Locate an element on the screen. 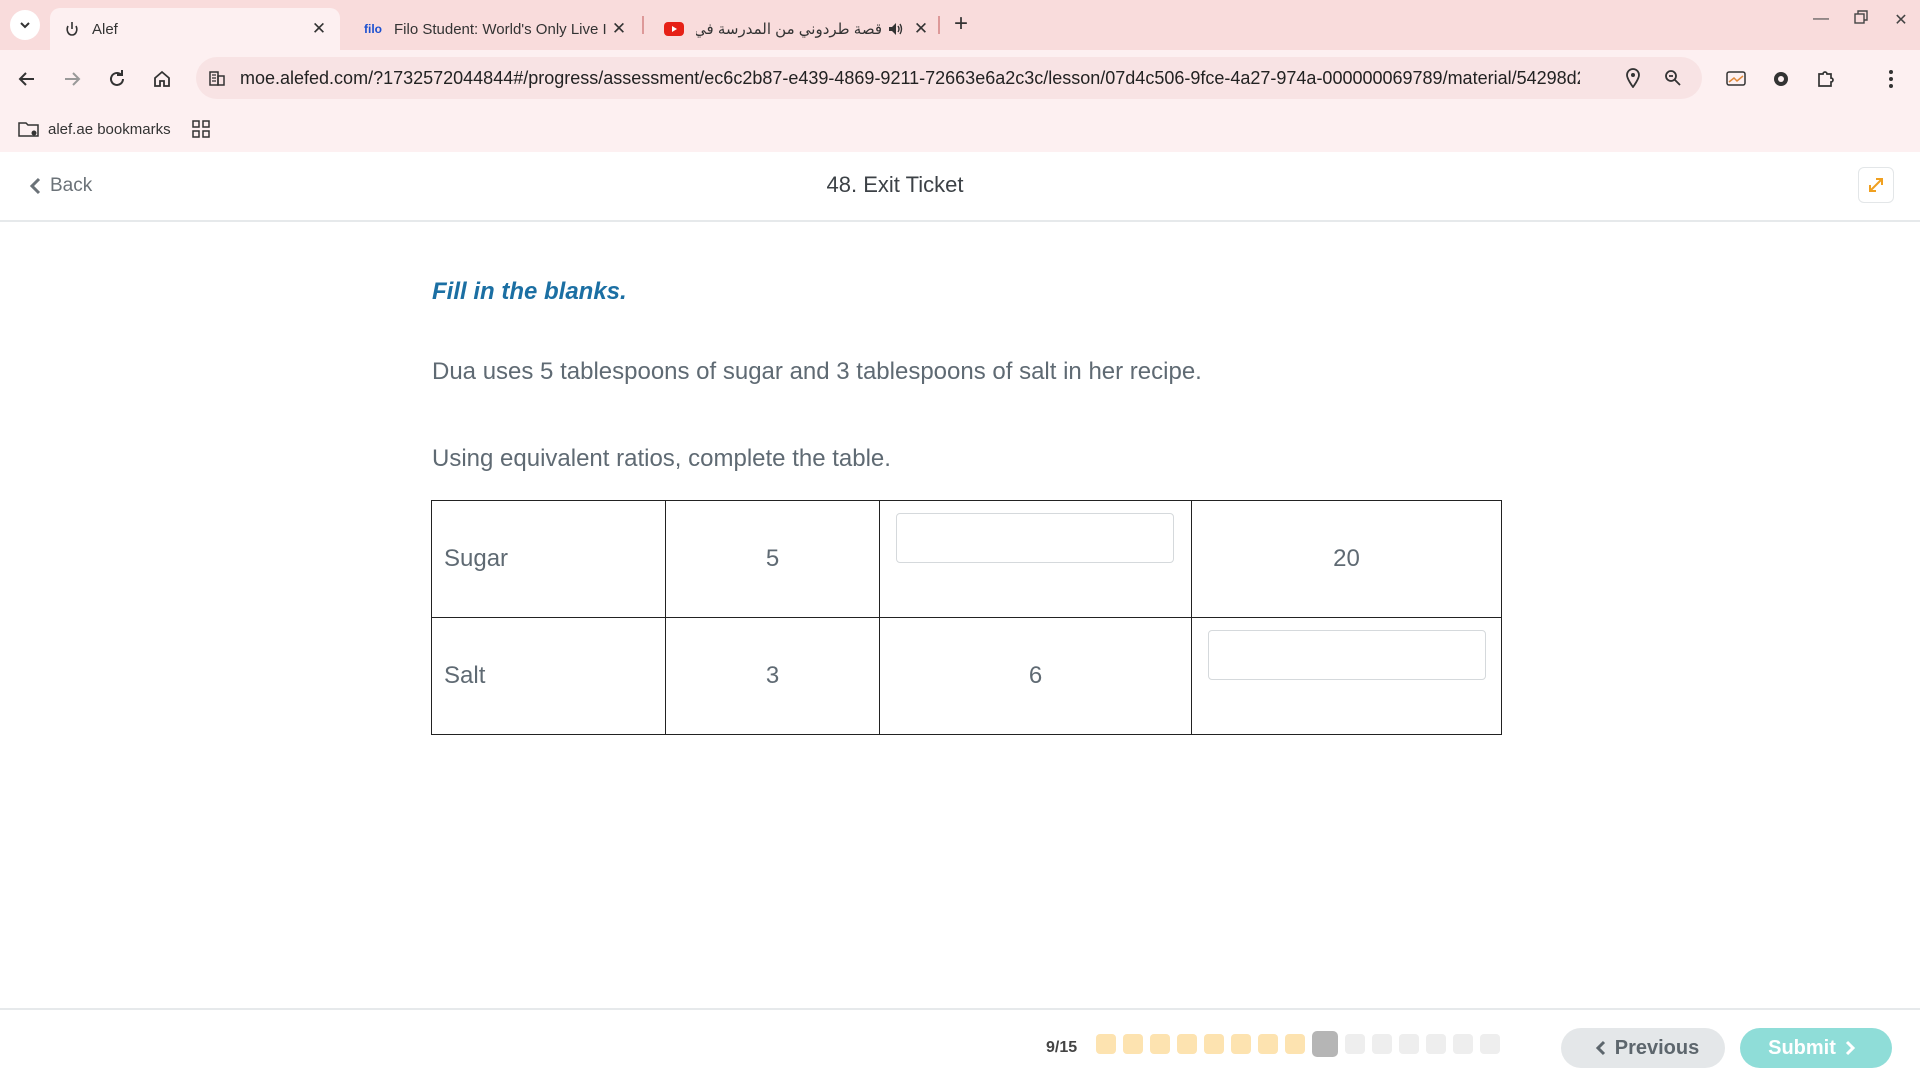 The image size is (1920, 1082). expand-icon is located at coordinates (1876, 185).